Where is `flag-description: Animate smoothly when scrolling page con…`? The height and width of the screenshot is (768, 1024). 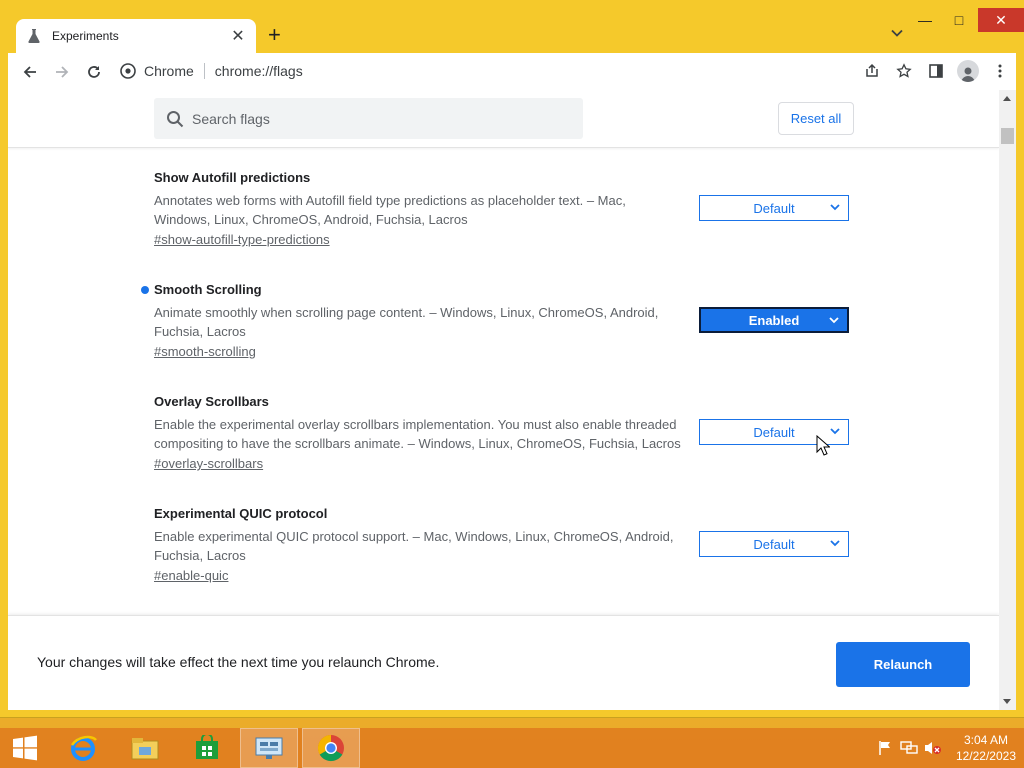 flag-description: Animate smoothly when scrolling page con… is located at coordinates (406, 322).